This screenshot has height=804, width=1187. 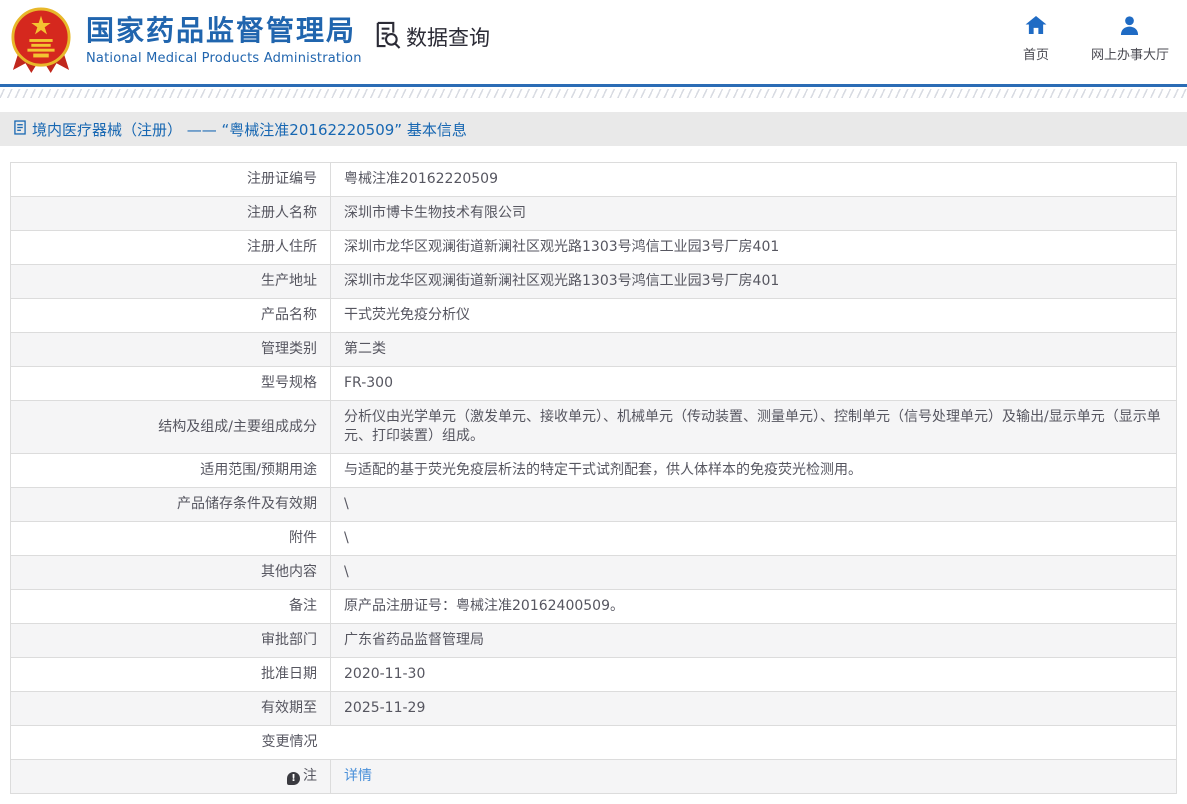 What do you see at coordinates (289, 281) in the screenshot?
I see `row-label-text: 生产地址` at bounding box center [289, 281].